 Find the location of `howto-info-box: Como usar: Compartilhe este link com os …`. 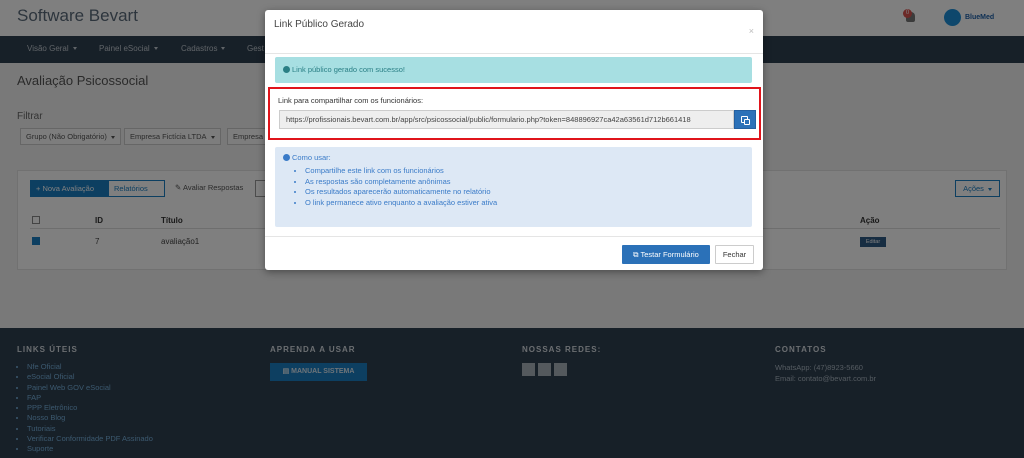

howto-info-box: Como usar: Compartilhe este link com os … is located at coordinates (513, 187).